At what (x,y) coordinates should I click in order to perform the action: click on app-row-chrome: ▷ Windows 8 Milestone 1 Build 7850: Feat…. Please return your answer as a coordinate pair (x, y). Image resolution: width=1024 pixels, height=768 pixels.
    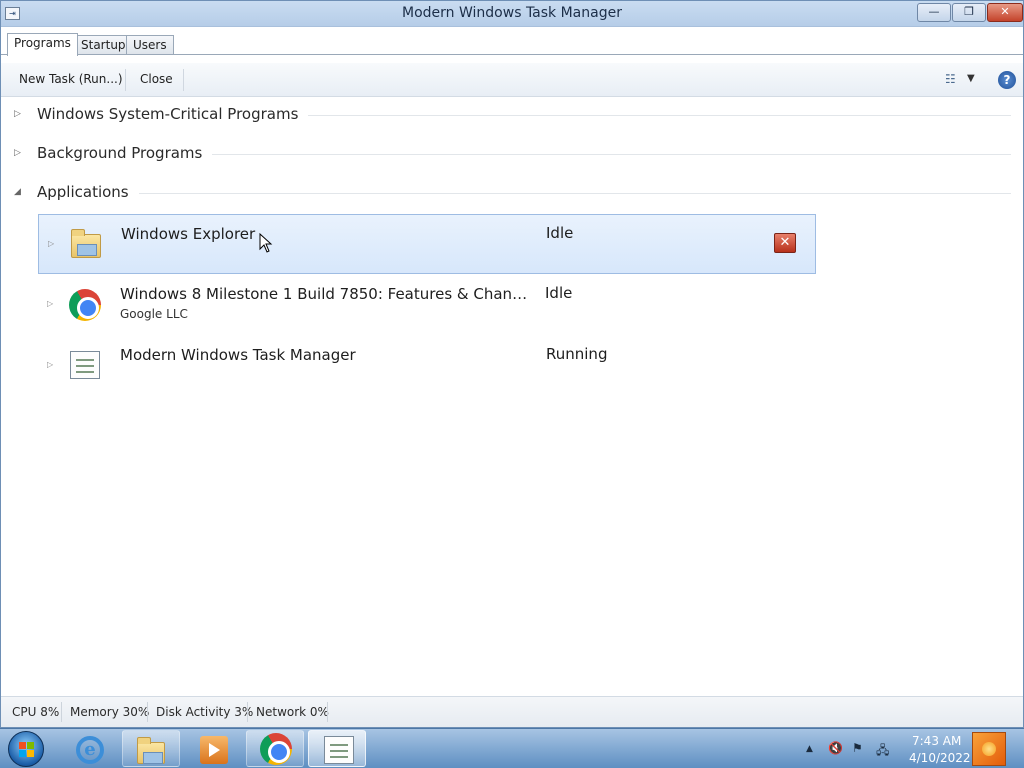
    Looking at the image, I should click on (427, 305).